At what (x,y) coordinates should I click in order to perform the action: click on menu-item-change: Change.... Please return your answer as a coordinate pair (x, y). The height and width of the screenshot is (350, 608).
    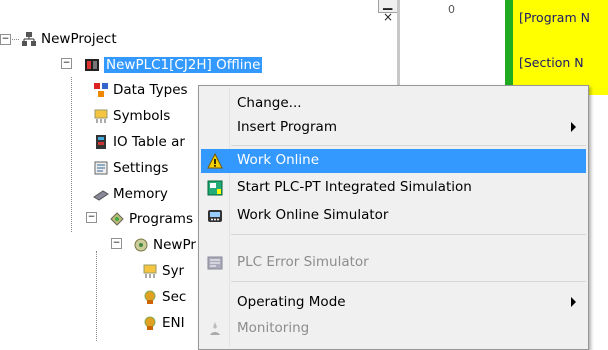
    Looking at the image, I should click on (393, 104).